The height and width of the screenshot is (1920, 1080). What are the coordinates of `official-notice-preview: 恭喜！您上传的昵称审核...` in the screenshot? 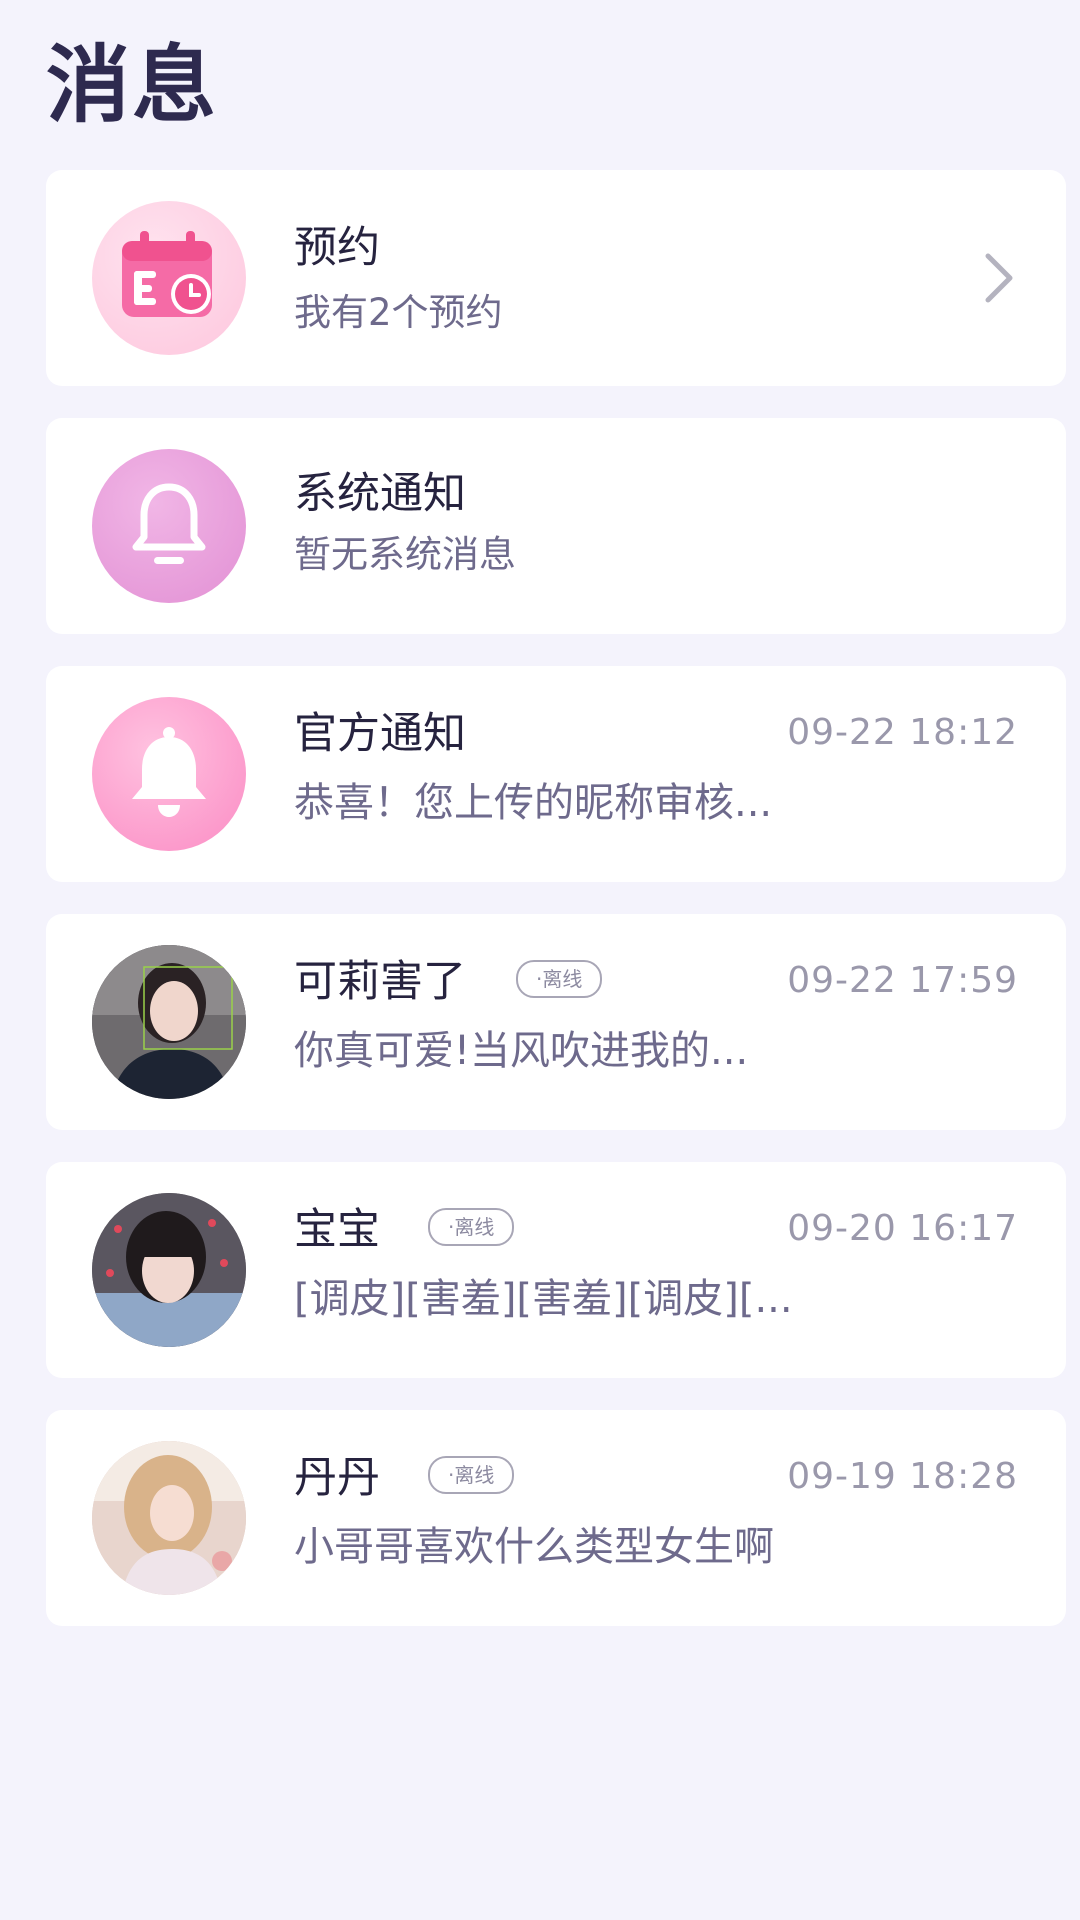 It's located at (533, 803).